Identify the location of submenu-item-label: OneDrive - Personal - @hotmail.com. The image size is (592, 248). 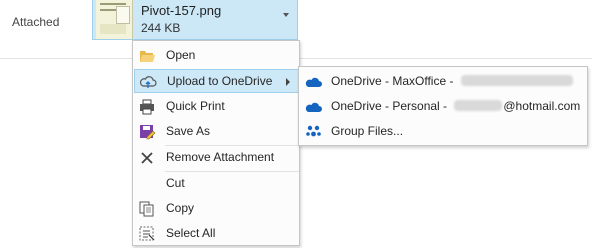
(456, 106).